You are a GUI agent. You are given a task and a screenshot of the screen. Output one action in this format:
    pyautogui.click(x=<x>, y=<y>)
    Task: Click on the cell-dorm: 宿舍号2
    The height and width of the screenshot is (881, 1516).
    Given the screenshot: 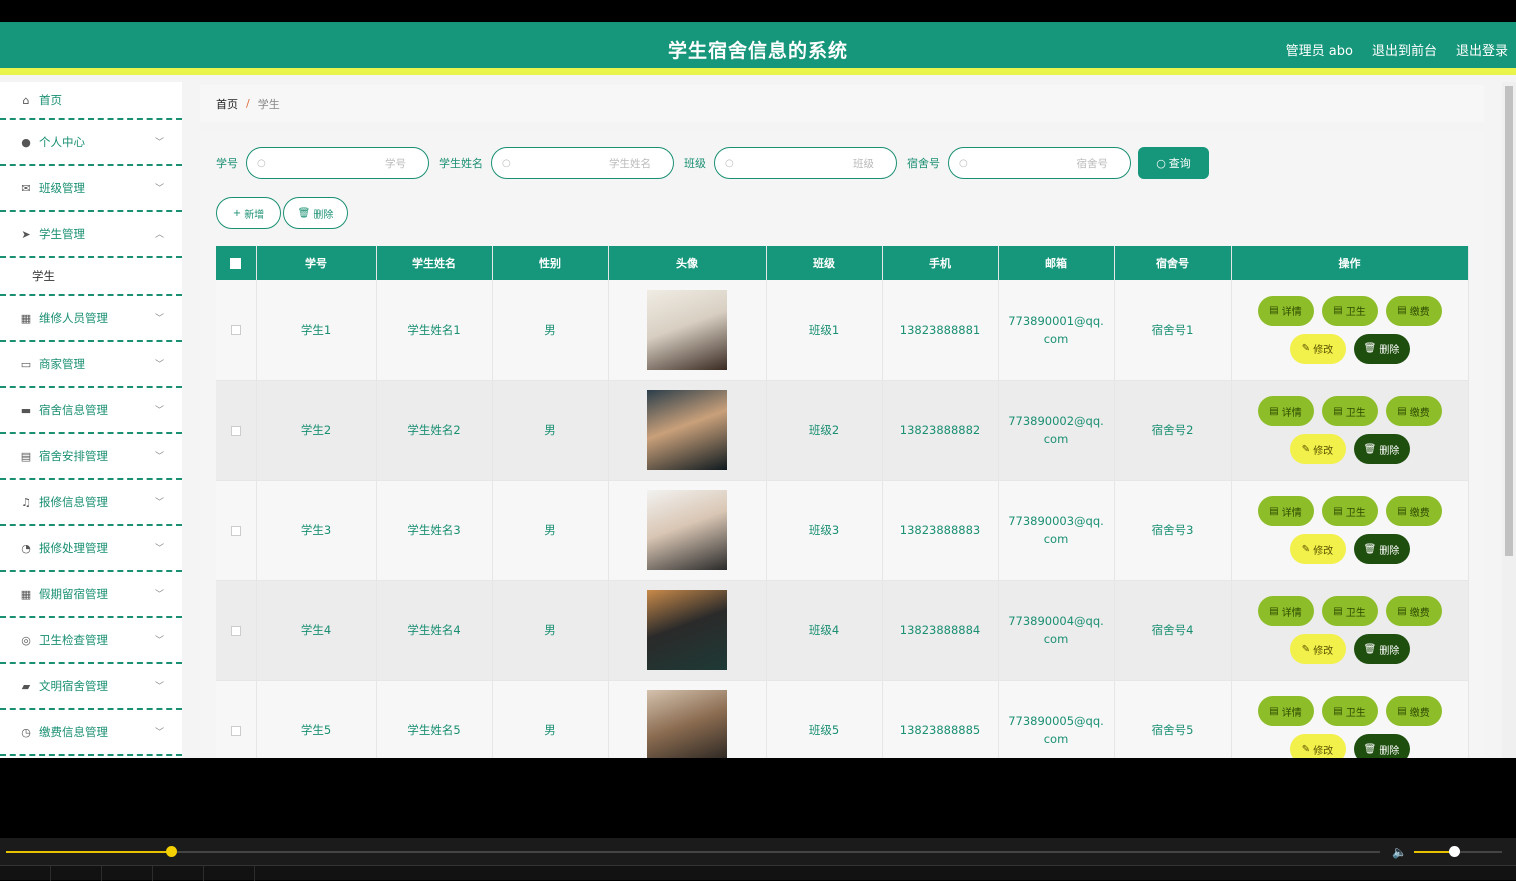 What is the action you would take?
    pyautogui.click(x=1173, y=430)
    